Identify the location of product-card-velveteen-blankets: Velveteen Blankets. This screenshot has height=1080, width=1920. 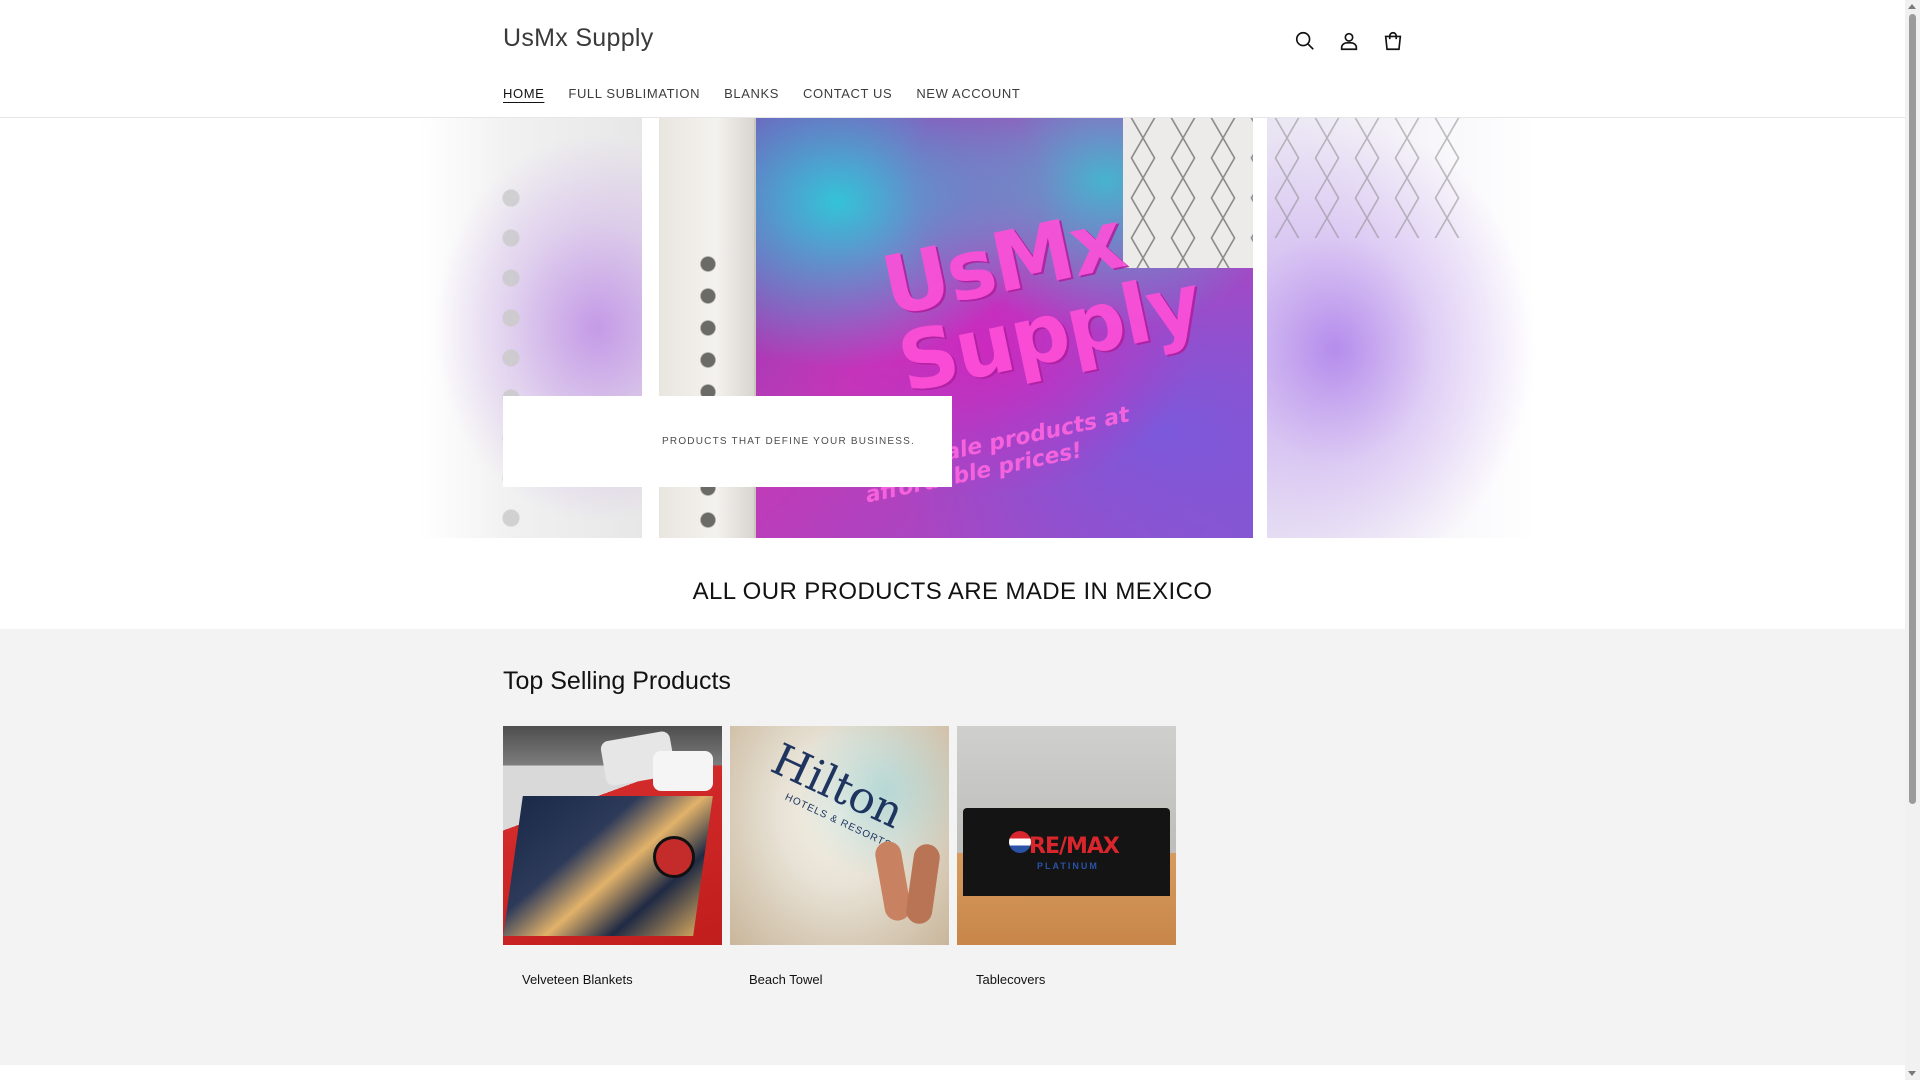
(612, 856).